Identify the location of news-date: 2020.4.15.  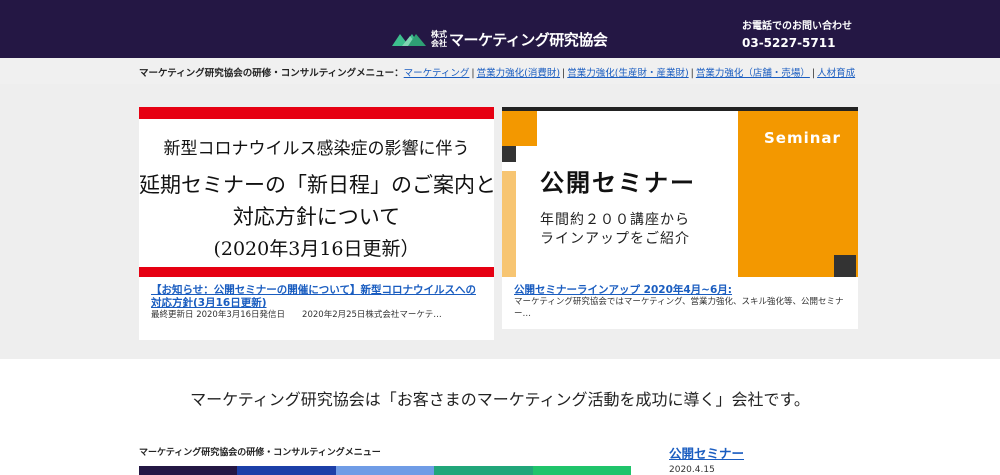
(692, 470).